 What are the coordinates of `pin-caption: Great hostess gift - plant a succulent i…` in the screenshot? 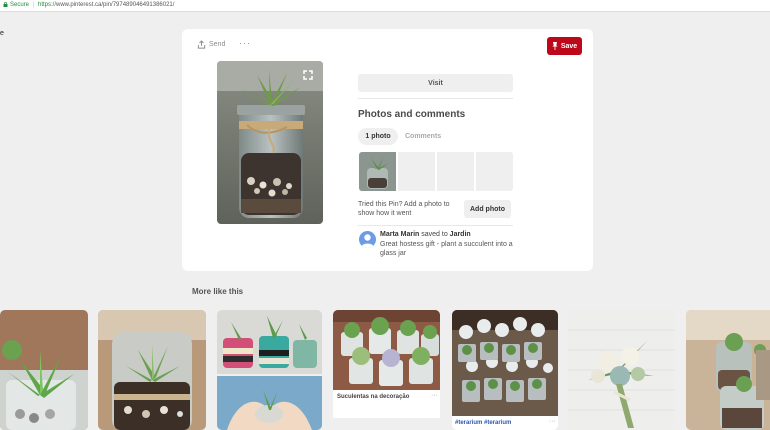 It's located at (446, 249).